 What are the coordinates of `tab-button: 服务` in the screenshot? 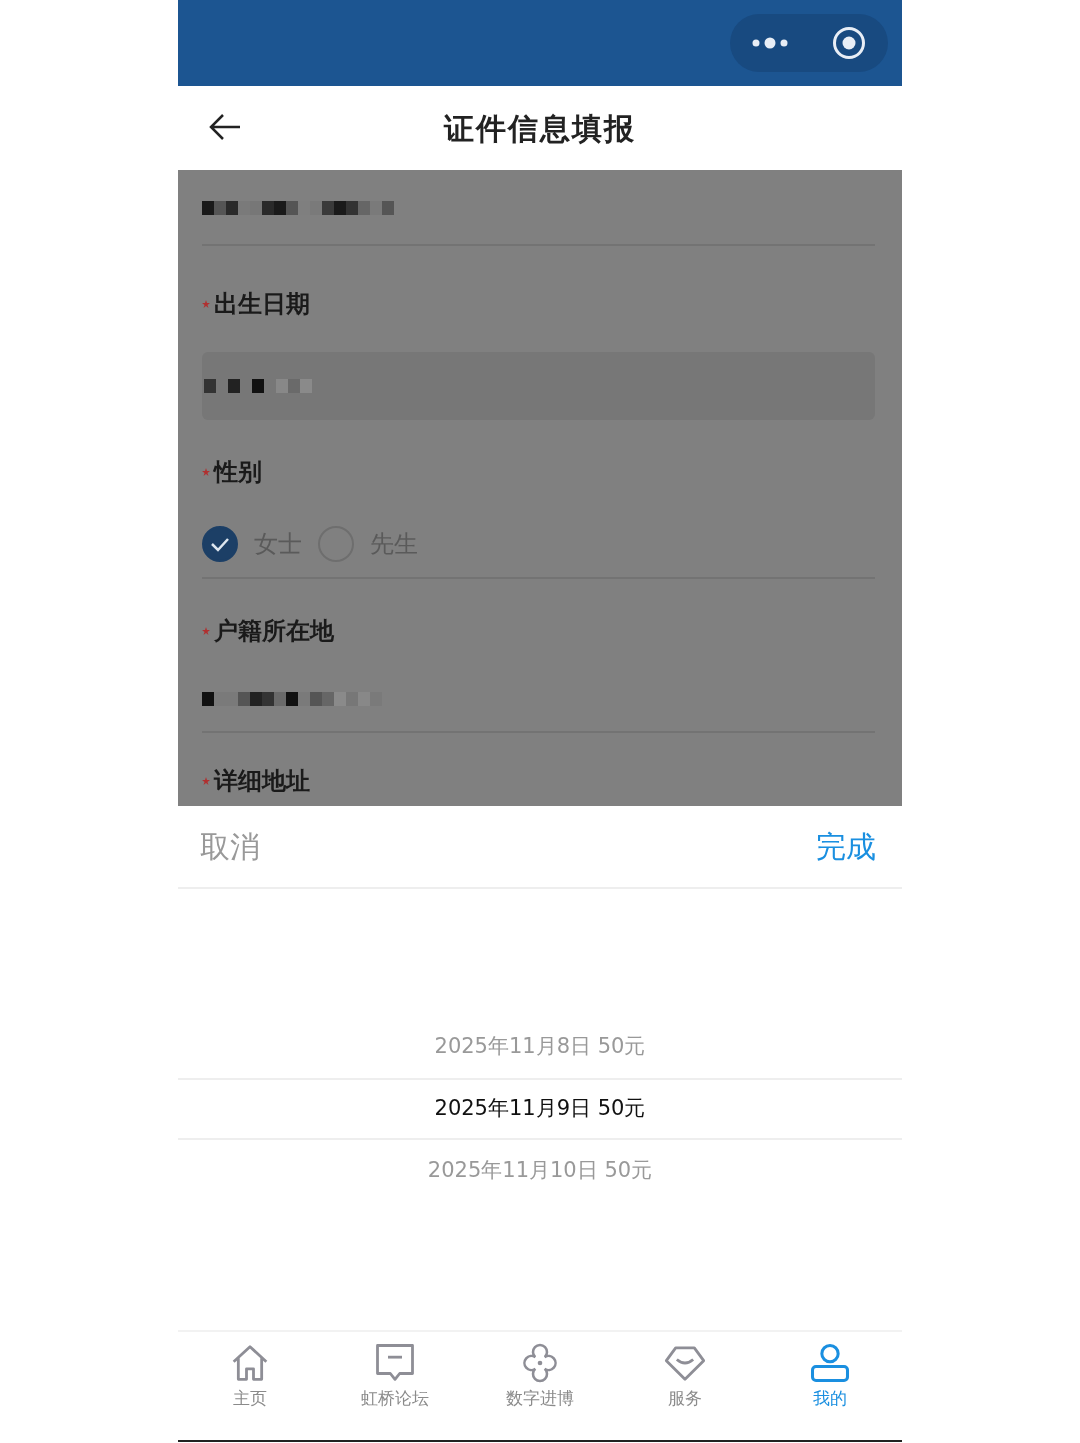 It's located at (685, 1386).